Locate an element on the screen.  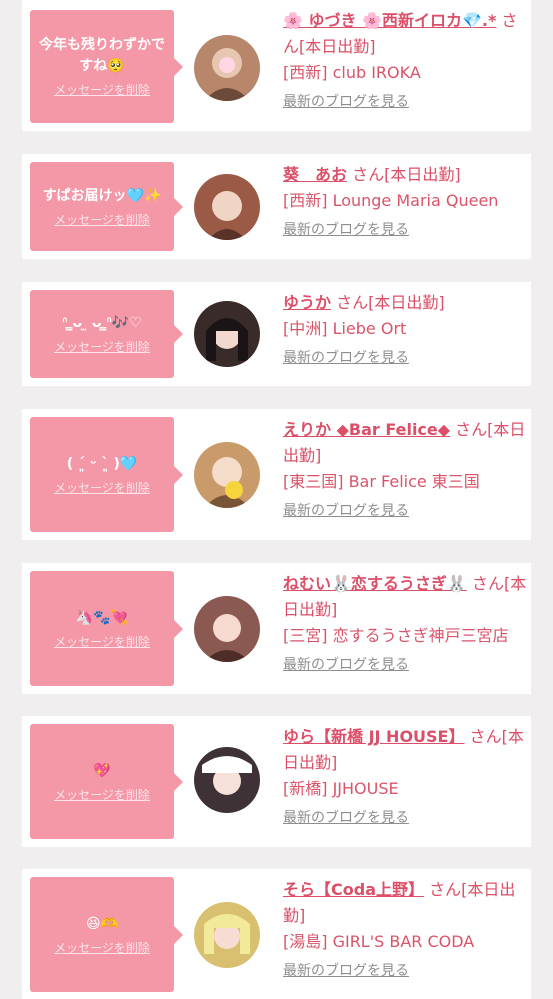
message-bubble: 🦄🐾💘 メッセージを削除 is located at coordinates (106, 628).